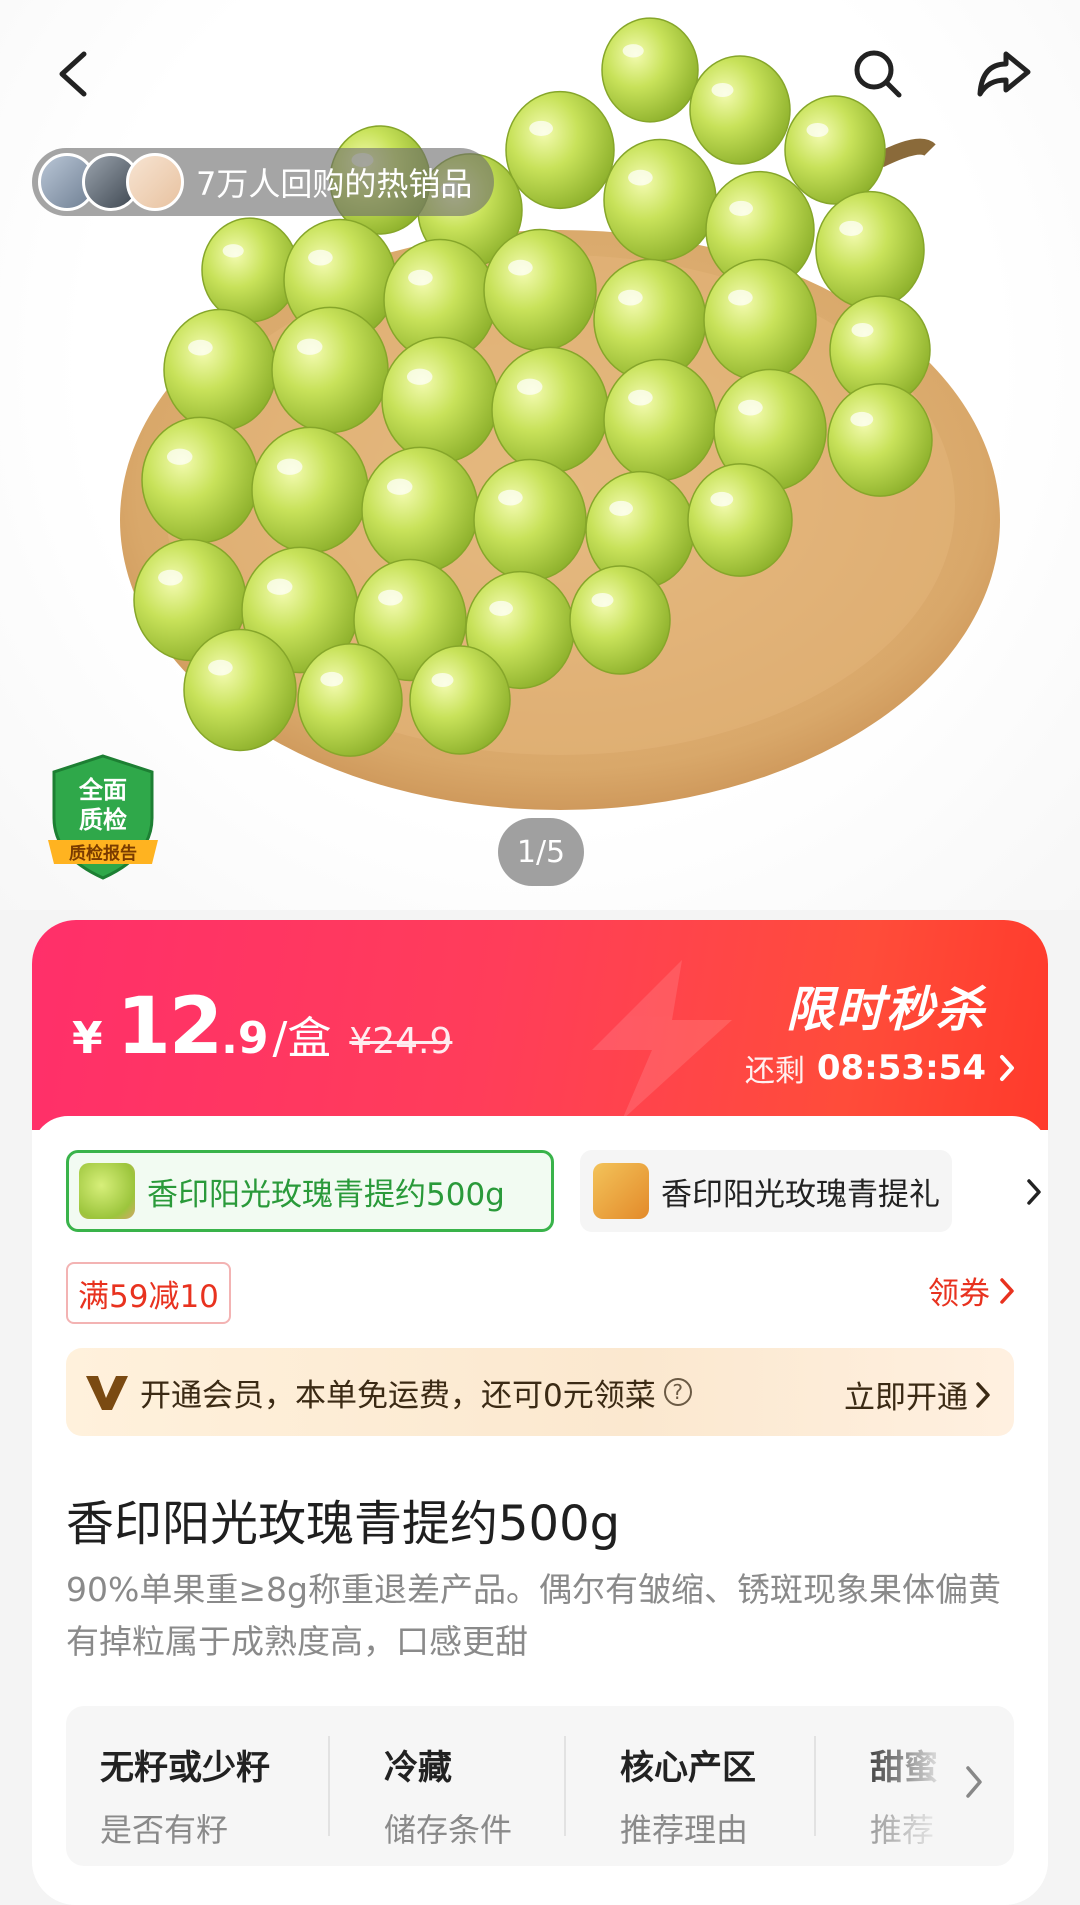 The image size is (1080, 1905). I want to click on help-icon: ?, so click(677, 1392).